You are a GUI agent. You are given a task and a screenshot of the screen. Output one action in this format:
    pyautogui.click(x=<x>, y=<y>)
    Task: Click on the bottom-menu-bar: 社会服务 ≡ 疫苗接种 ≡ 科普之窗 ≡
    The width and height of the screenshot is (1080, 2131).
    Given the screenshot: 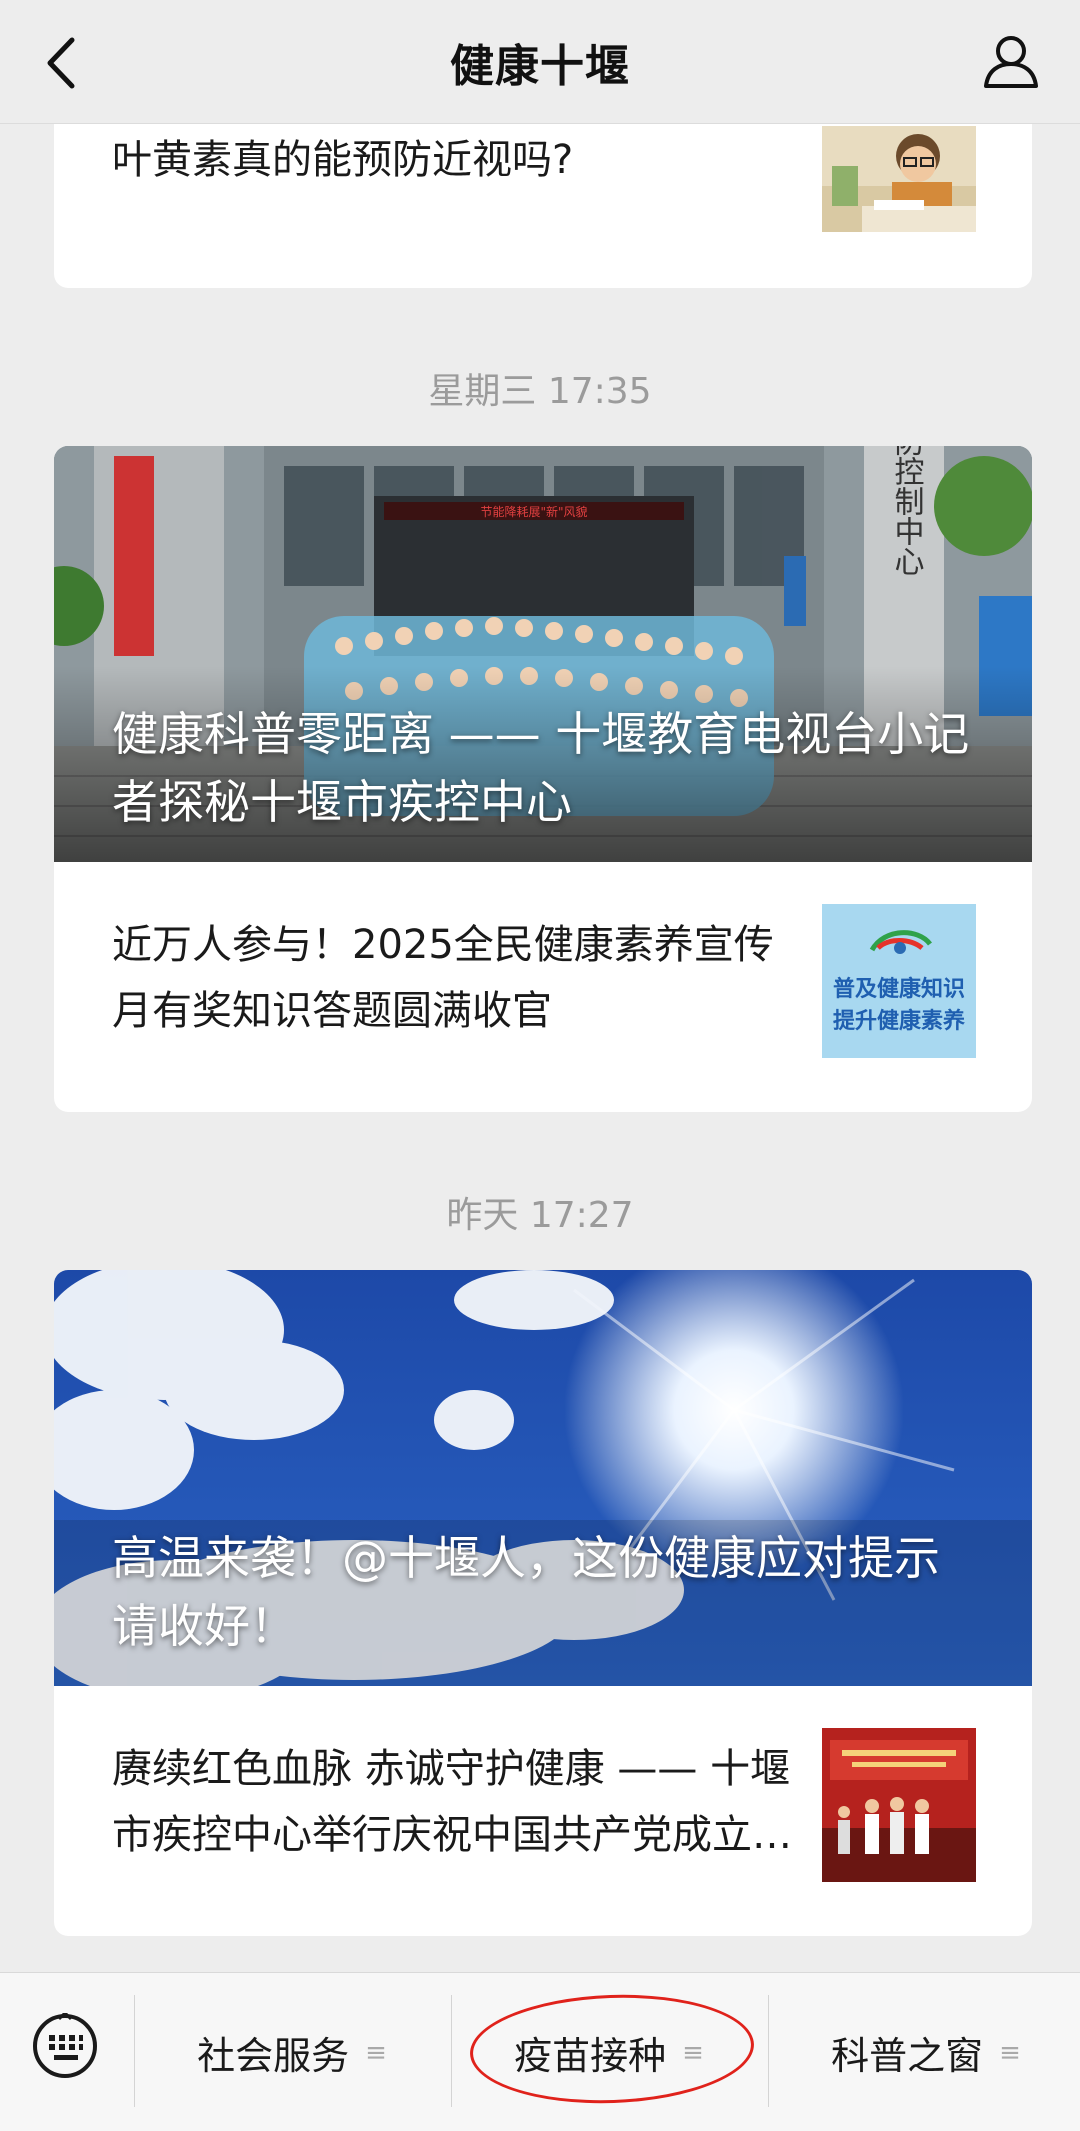 What is the action you would take?
    pyautogui.click(x=540, y=2051)
    